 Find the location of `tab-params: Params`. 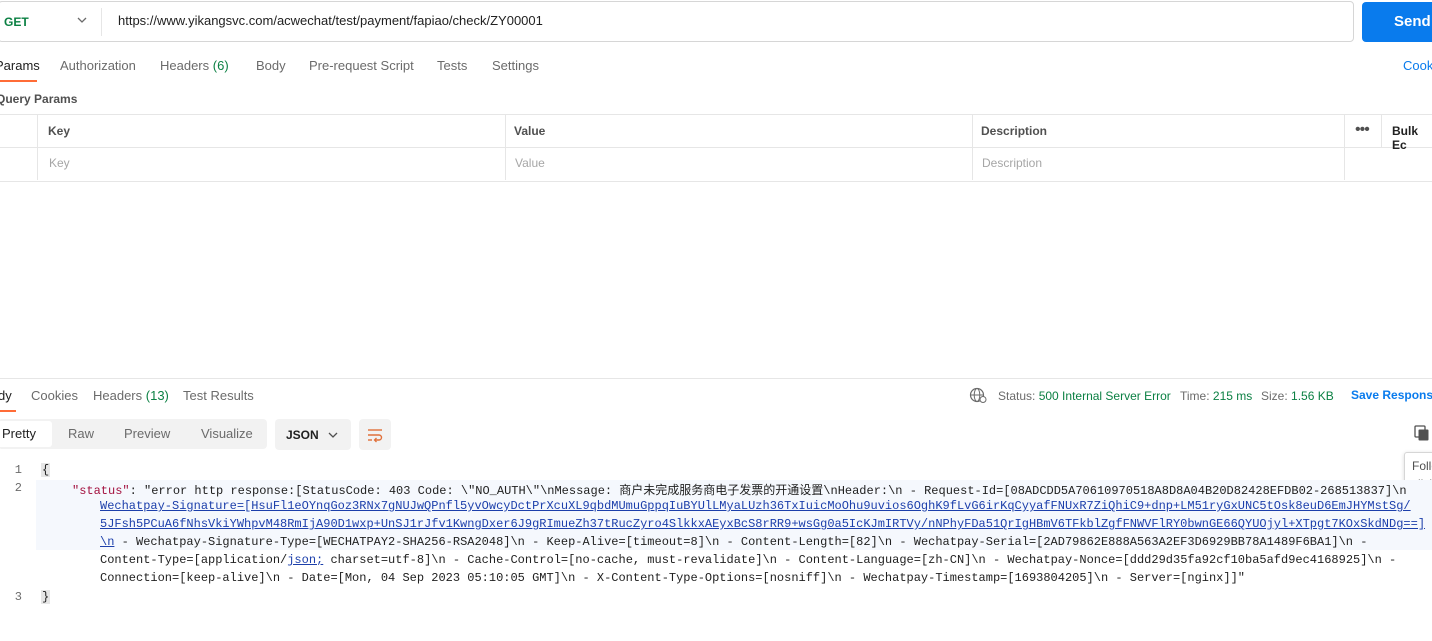

tab-params: Params is located at coordinates (20, 65).